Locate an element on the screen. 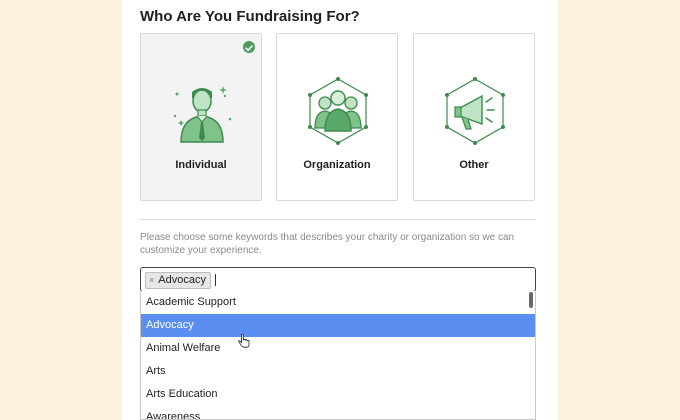 Image resolution: width=680 pixels, height=420 pixels. keywords-input: × Advocacy is located at coordinates (338, 279).